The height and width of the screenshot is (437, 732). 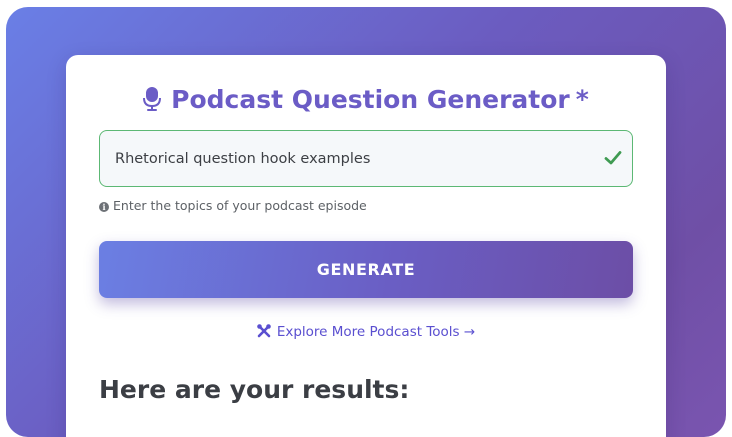 I want to click on page-title: Podcast Question Generator *, so click(x=366, y=101).